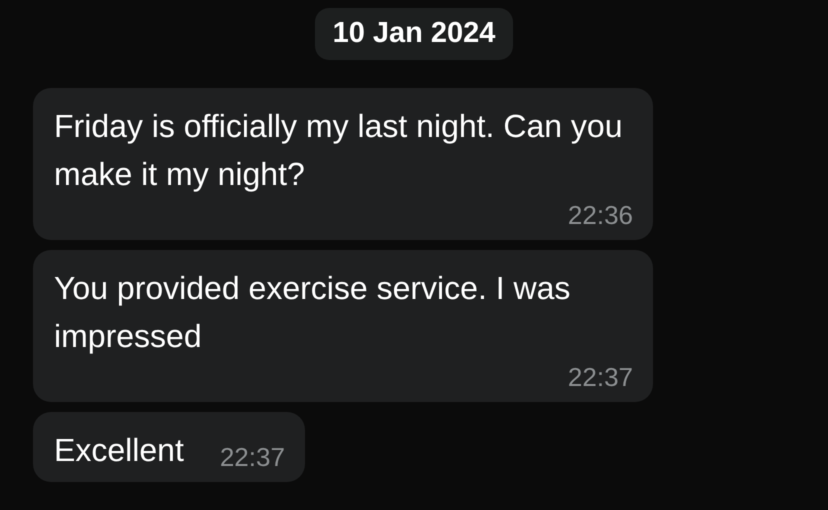 The width and height of the screenshot is (828, 510). I want to click on message-text: You provided exercise service. I was impressed, so click(313, 312).